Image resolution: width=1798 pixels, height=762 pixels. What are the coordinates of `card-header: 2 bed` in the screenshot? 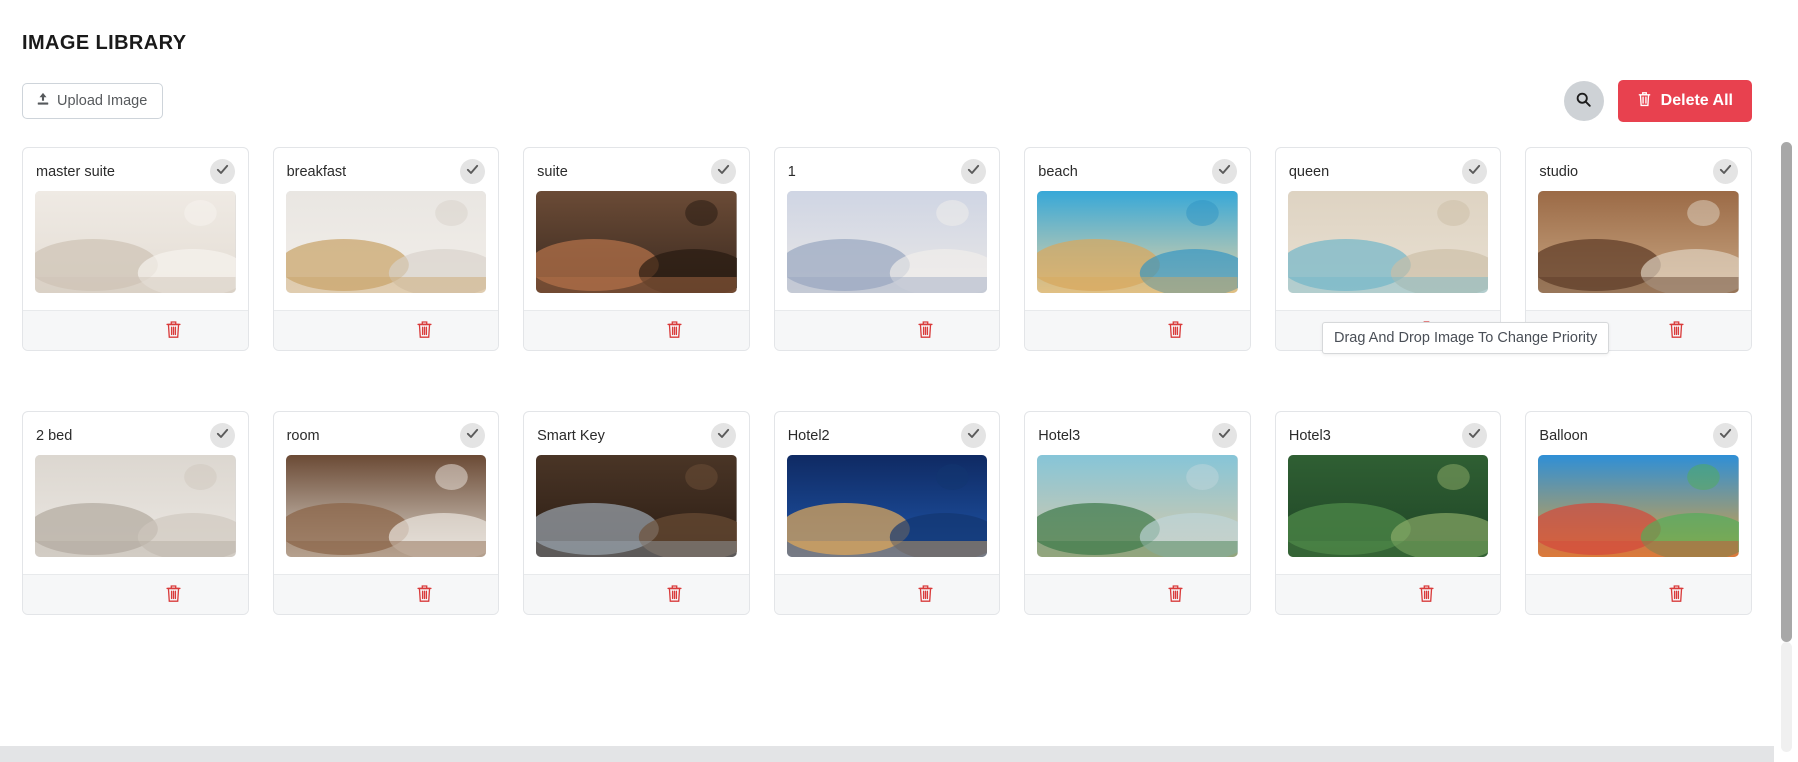 It's located at (135, 433).